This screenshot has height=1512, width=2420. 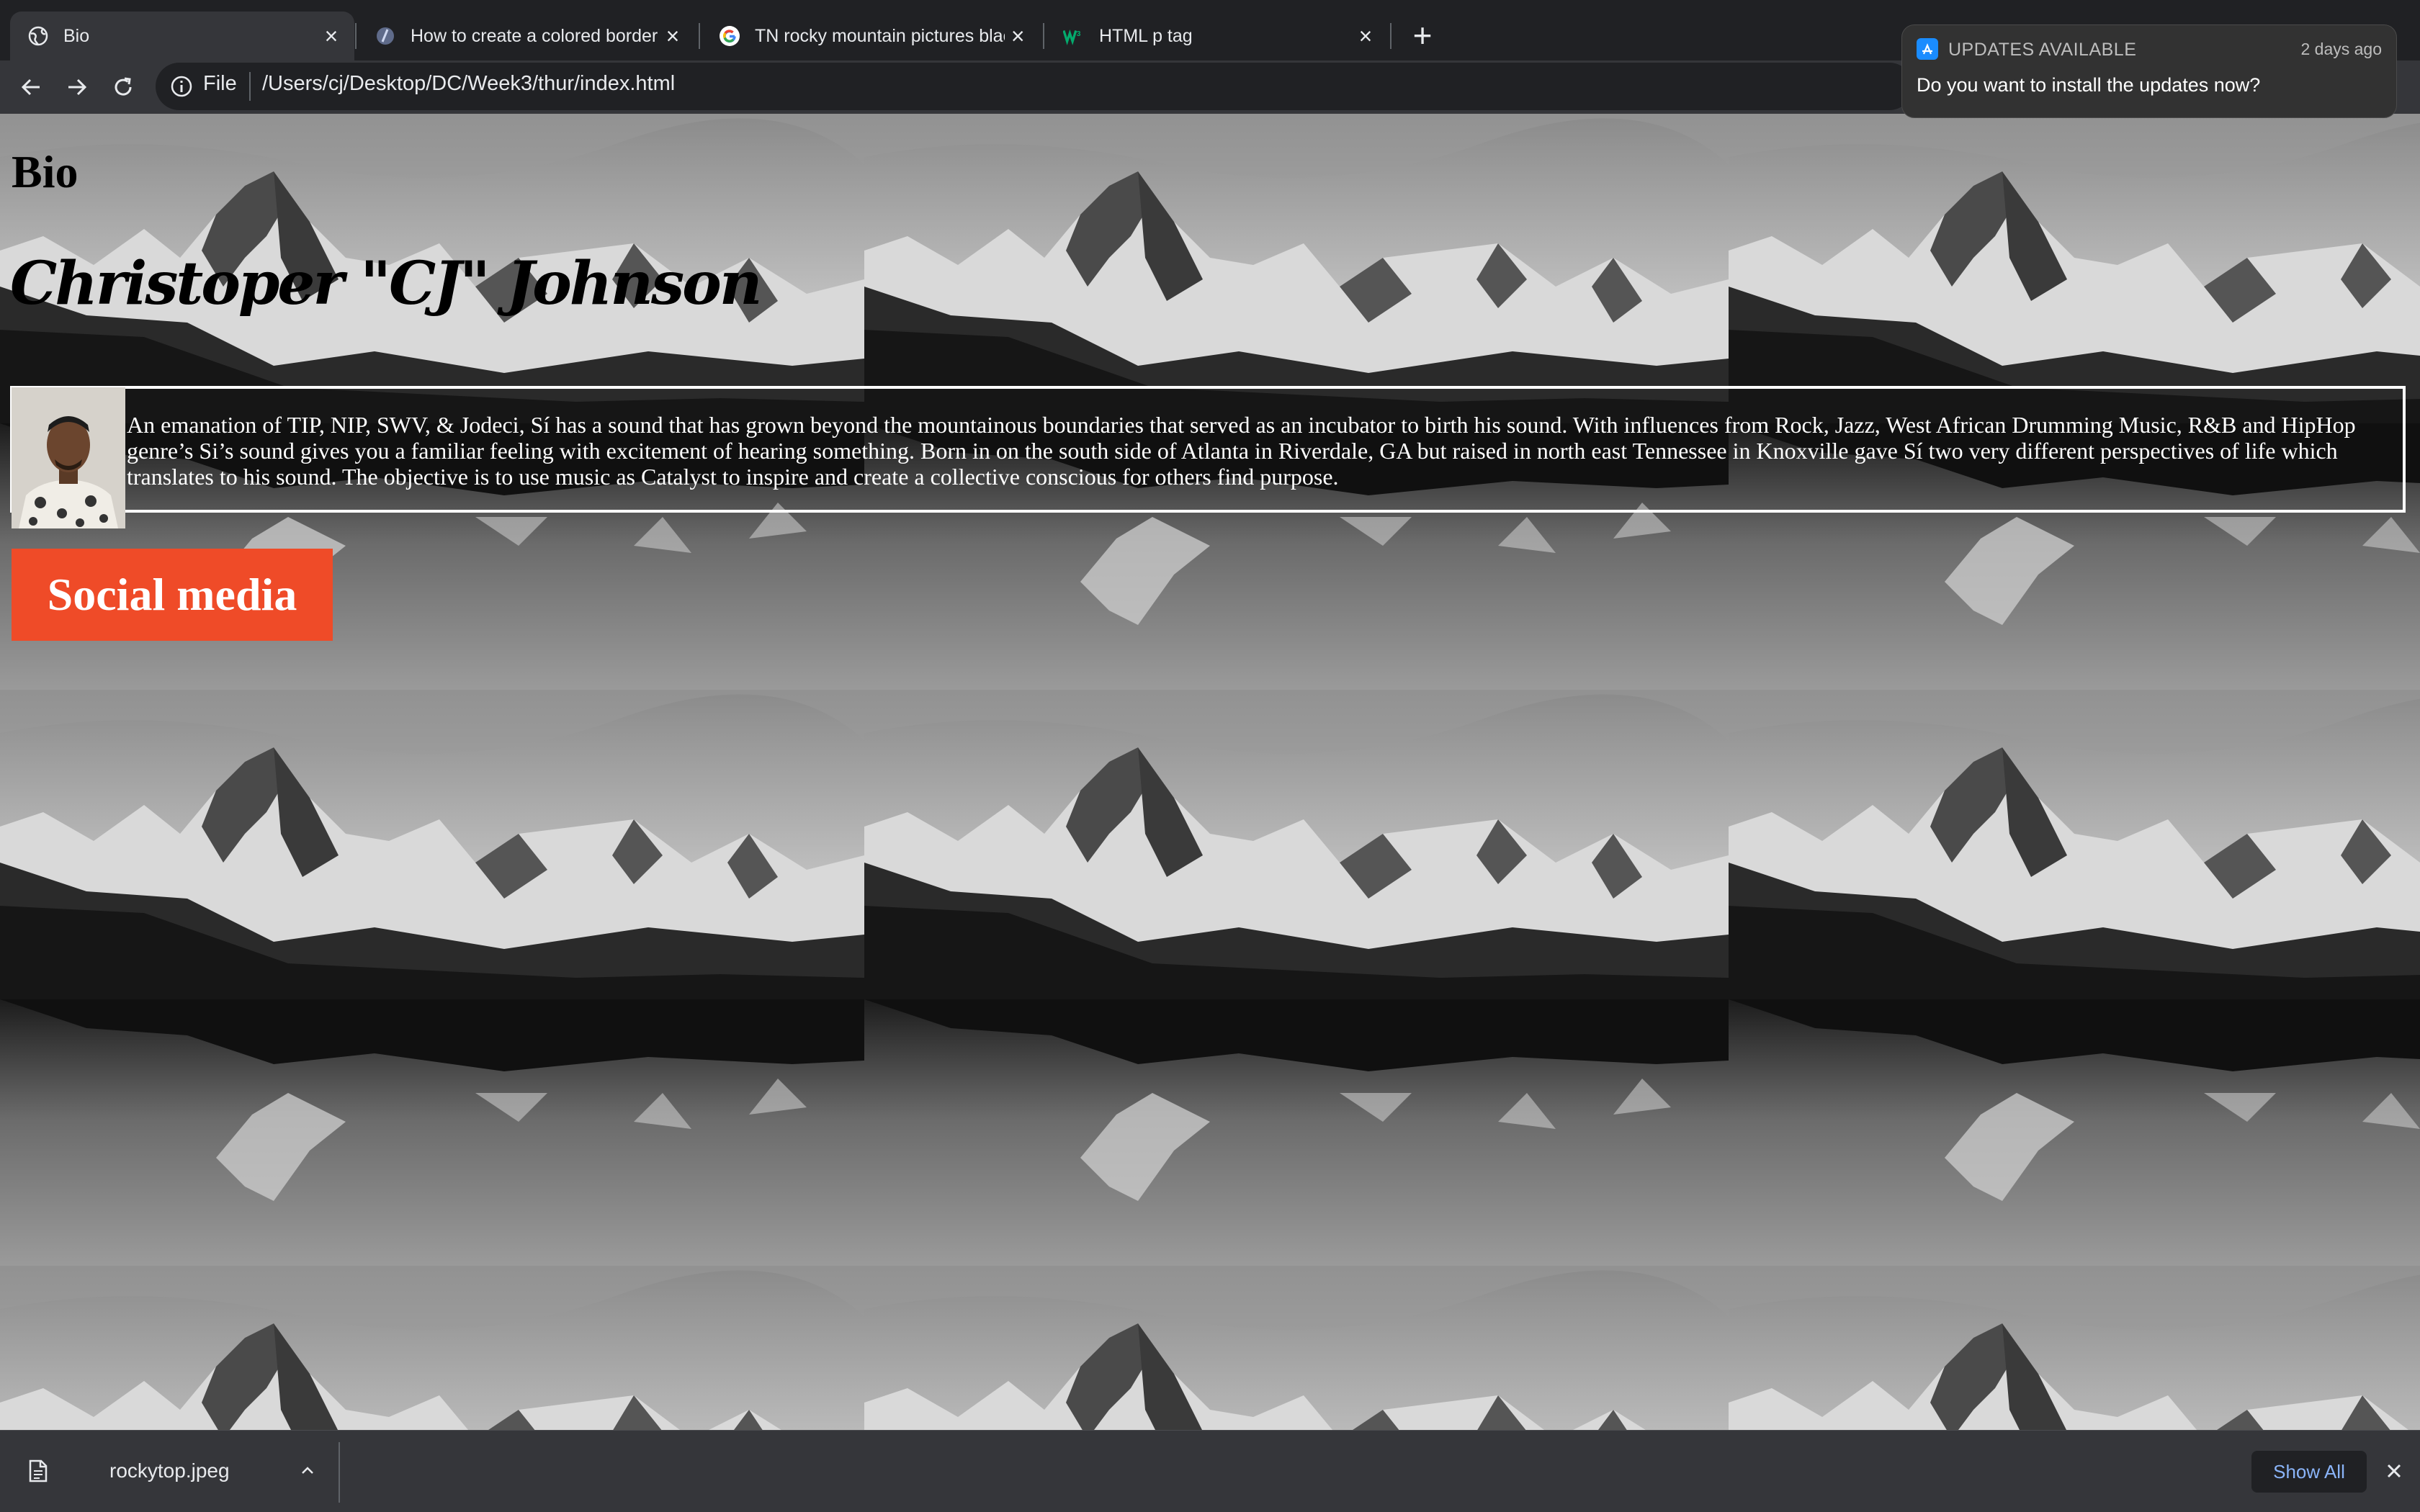 What do you see at coordinates (250, 86) in the screenshot?
I see `omnibox-divider` at bounding box center [250, 86].